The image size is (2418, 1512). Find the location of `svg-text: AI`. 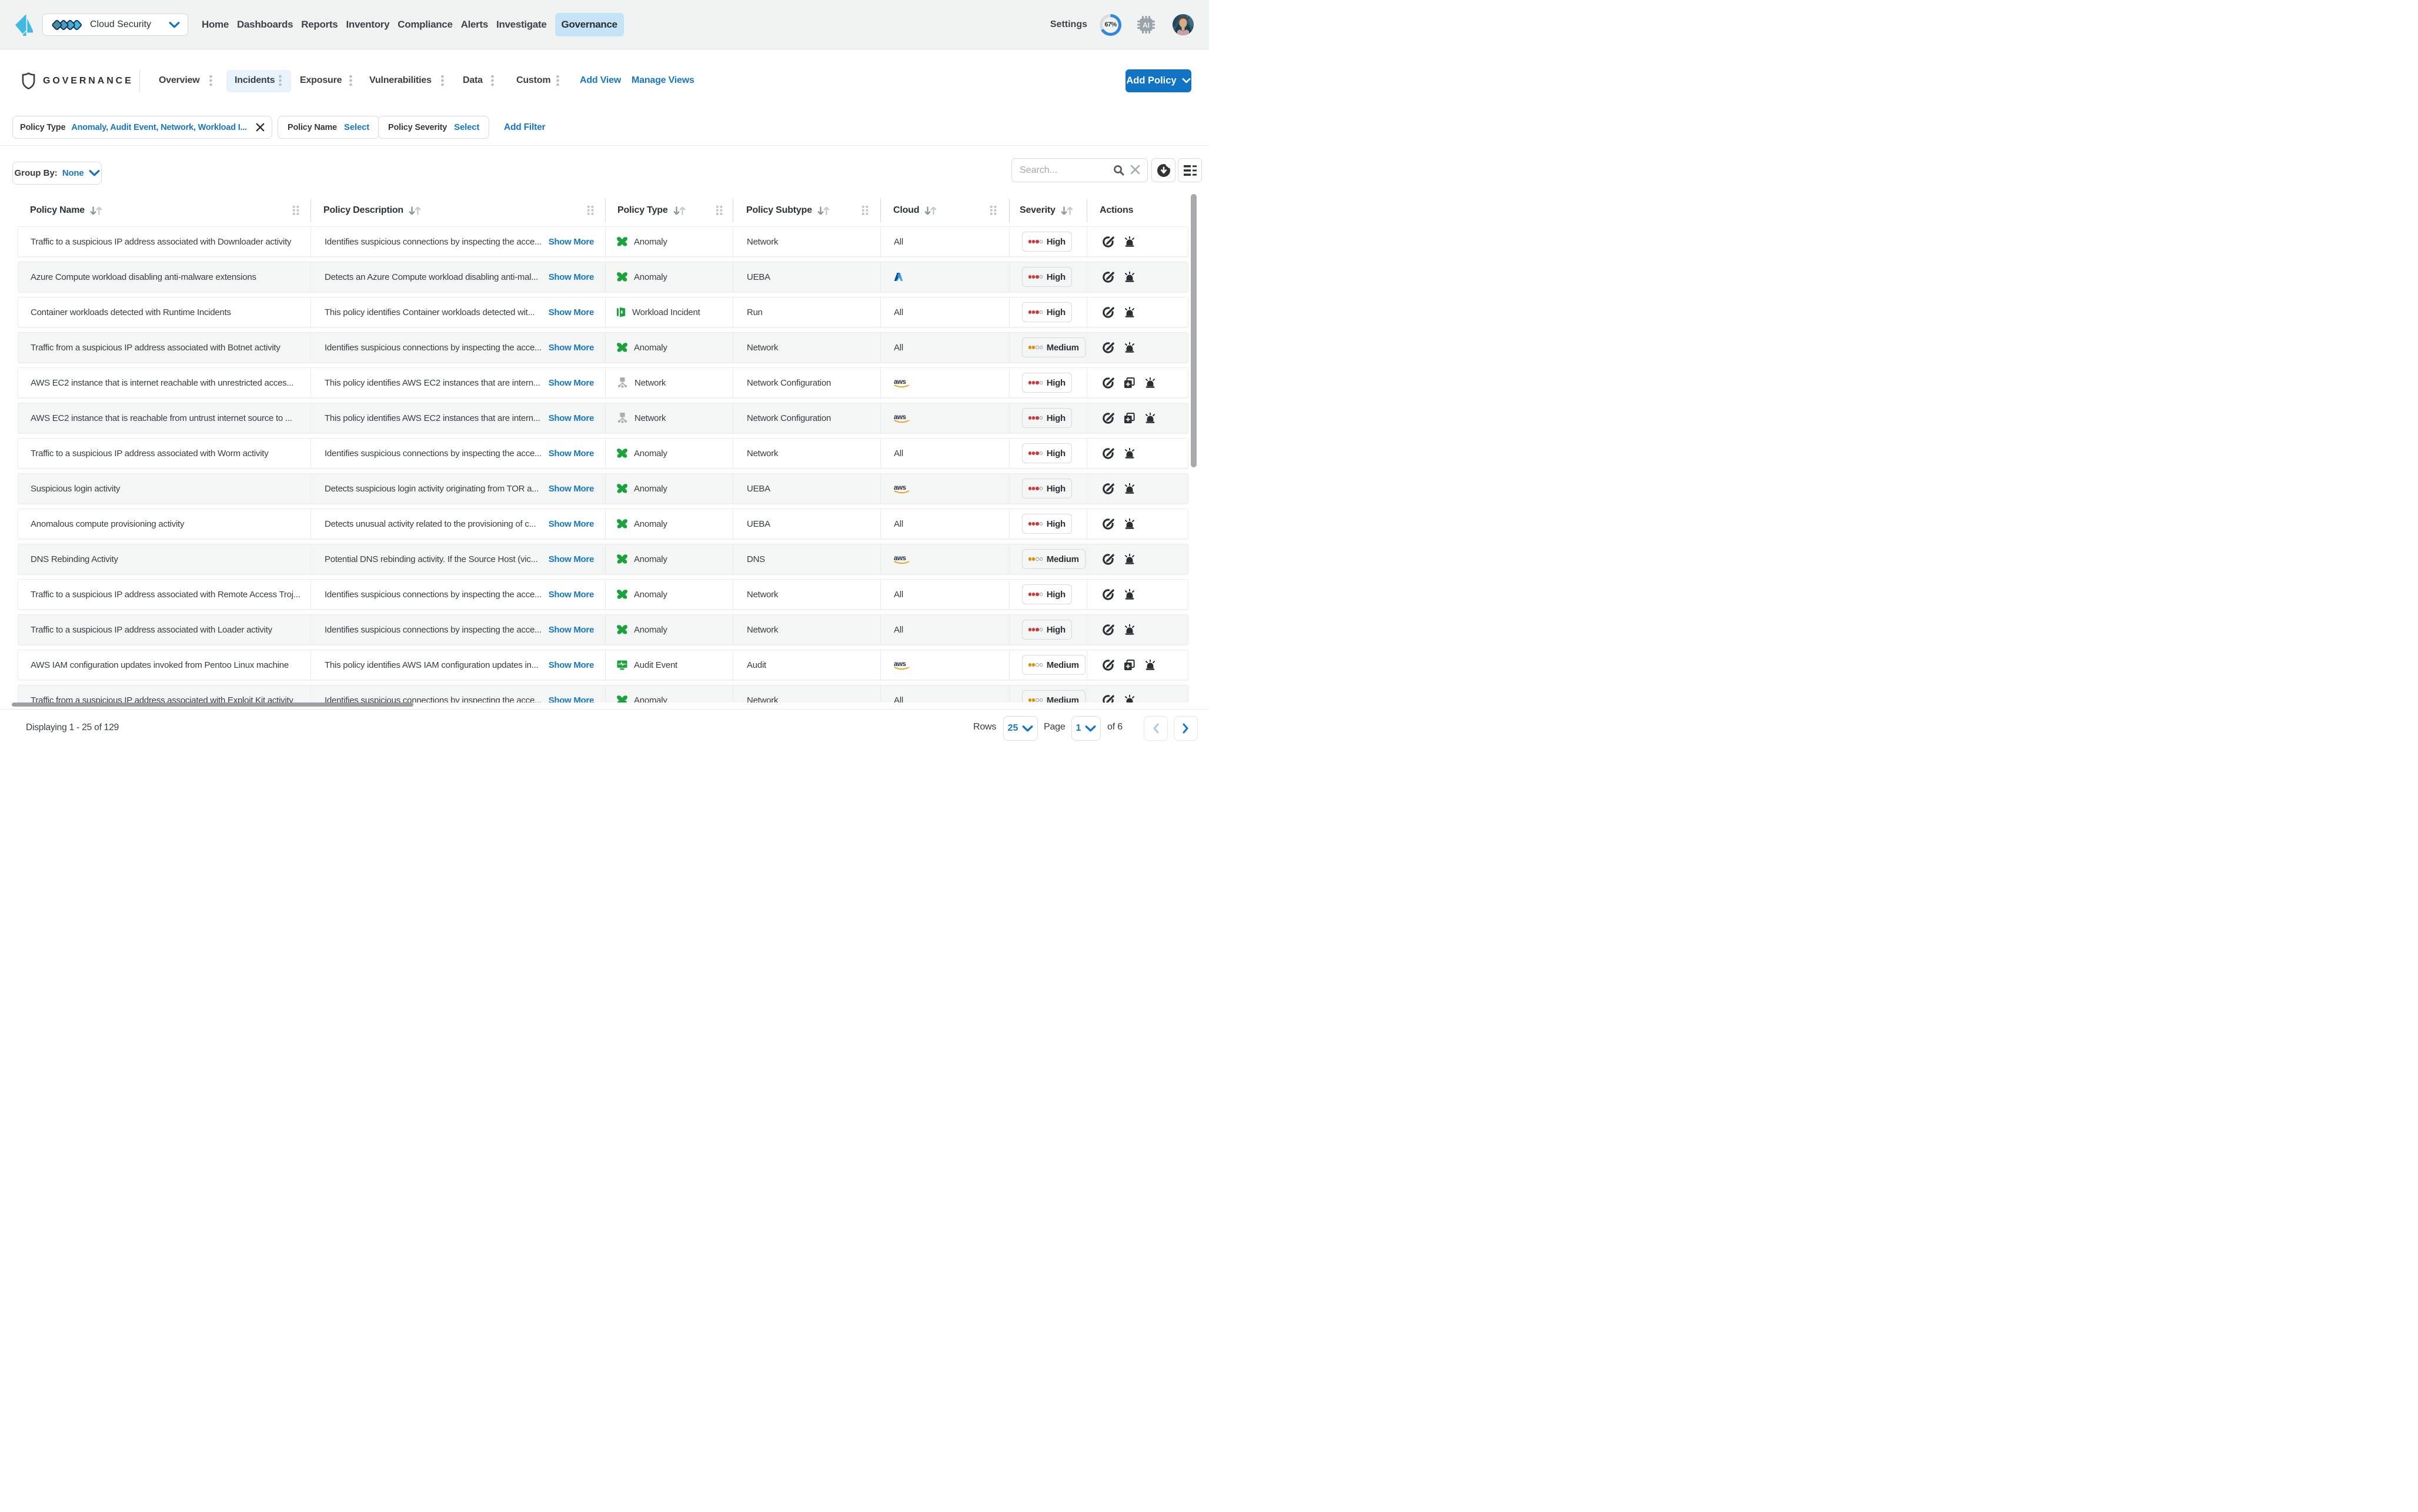

svg-text: AI is located at coordinates (1147, 25).